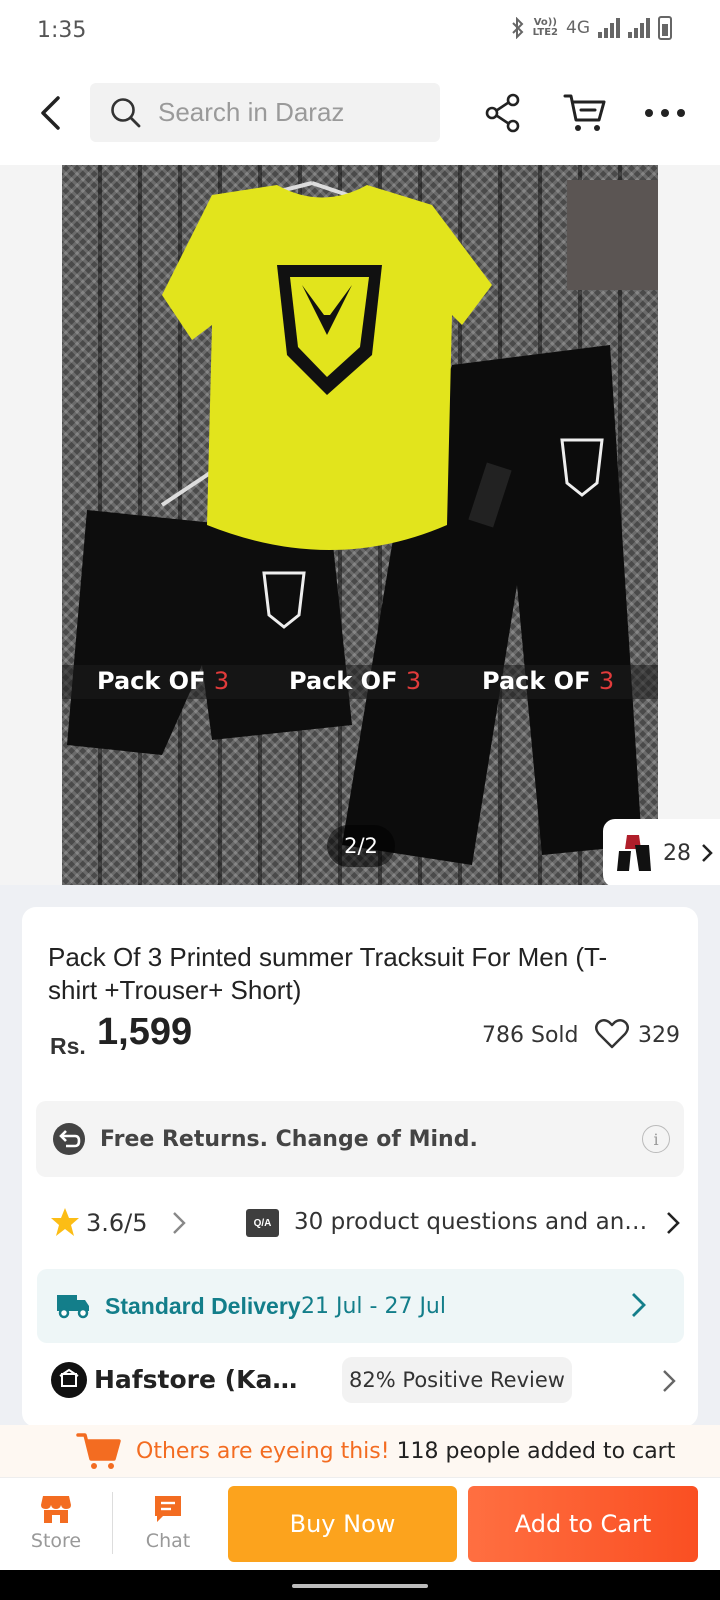  Describe the element at coordinates (578, 28) in the screenshot. I see `network-type: 4G` at that location.